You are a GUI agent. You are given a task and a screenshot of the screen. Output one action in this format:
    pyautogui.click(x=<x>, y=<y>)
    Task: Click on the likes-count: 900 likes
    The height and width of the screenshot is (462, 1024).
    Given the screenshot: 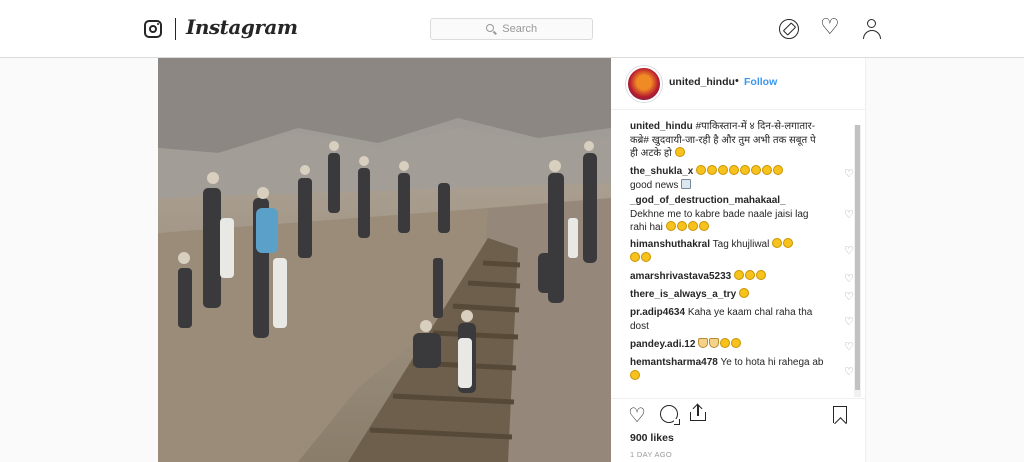 What is the action you would take?
    pyautogui.click(x=652, y=438)
    